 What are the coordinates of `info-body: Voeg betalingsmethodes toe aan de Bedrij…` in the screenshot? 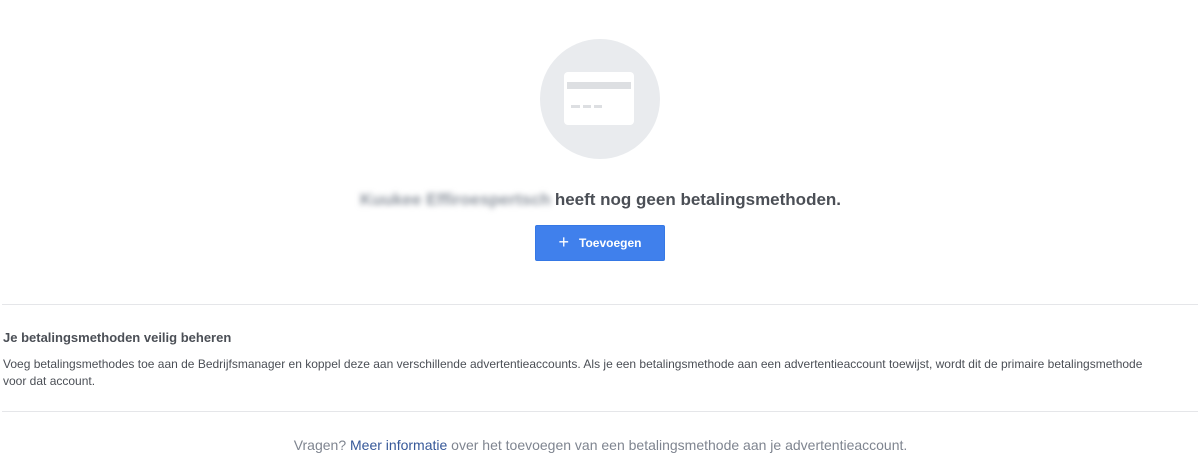 It's located at (573, 372).